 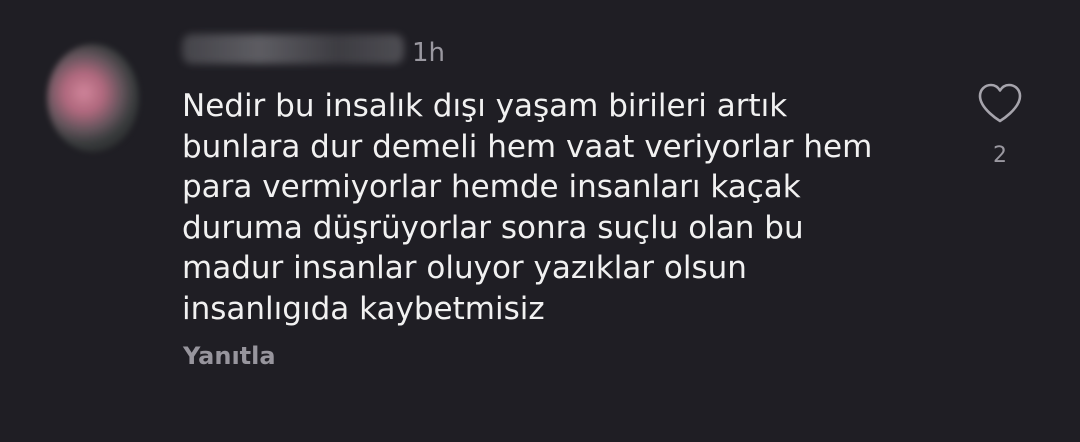 I want to click on avatar, so click(x=93, y=98).